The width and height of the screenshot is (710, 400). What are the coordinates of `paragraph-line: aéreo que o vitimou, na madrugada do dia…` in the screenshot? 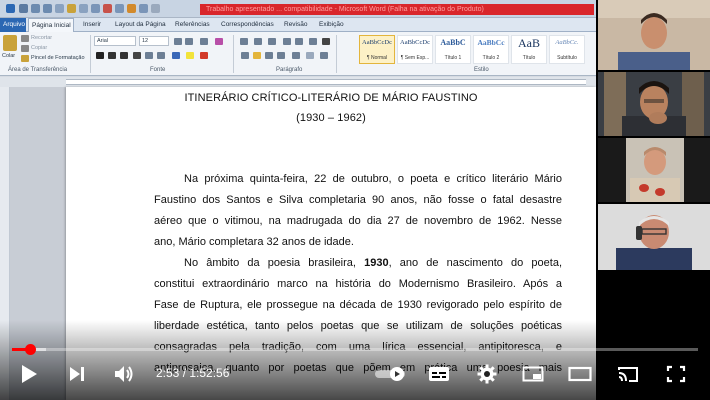 It's located at (358, 221).